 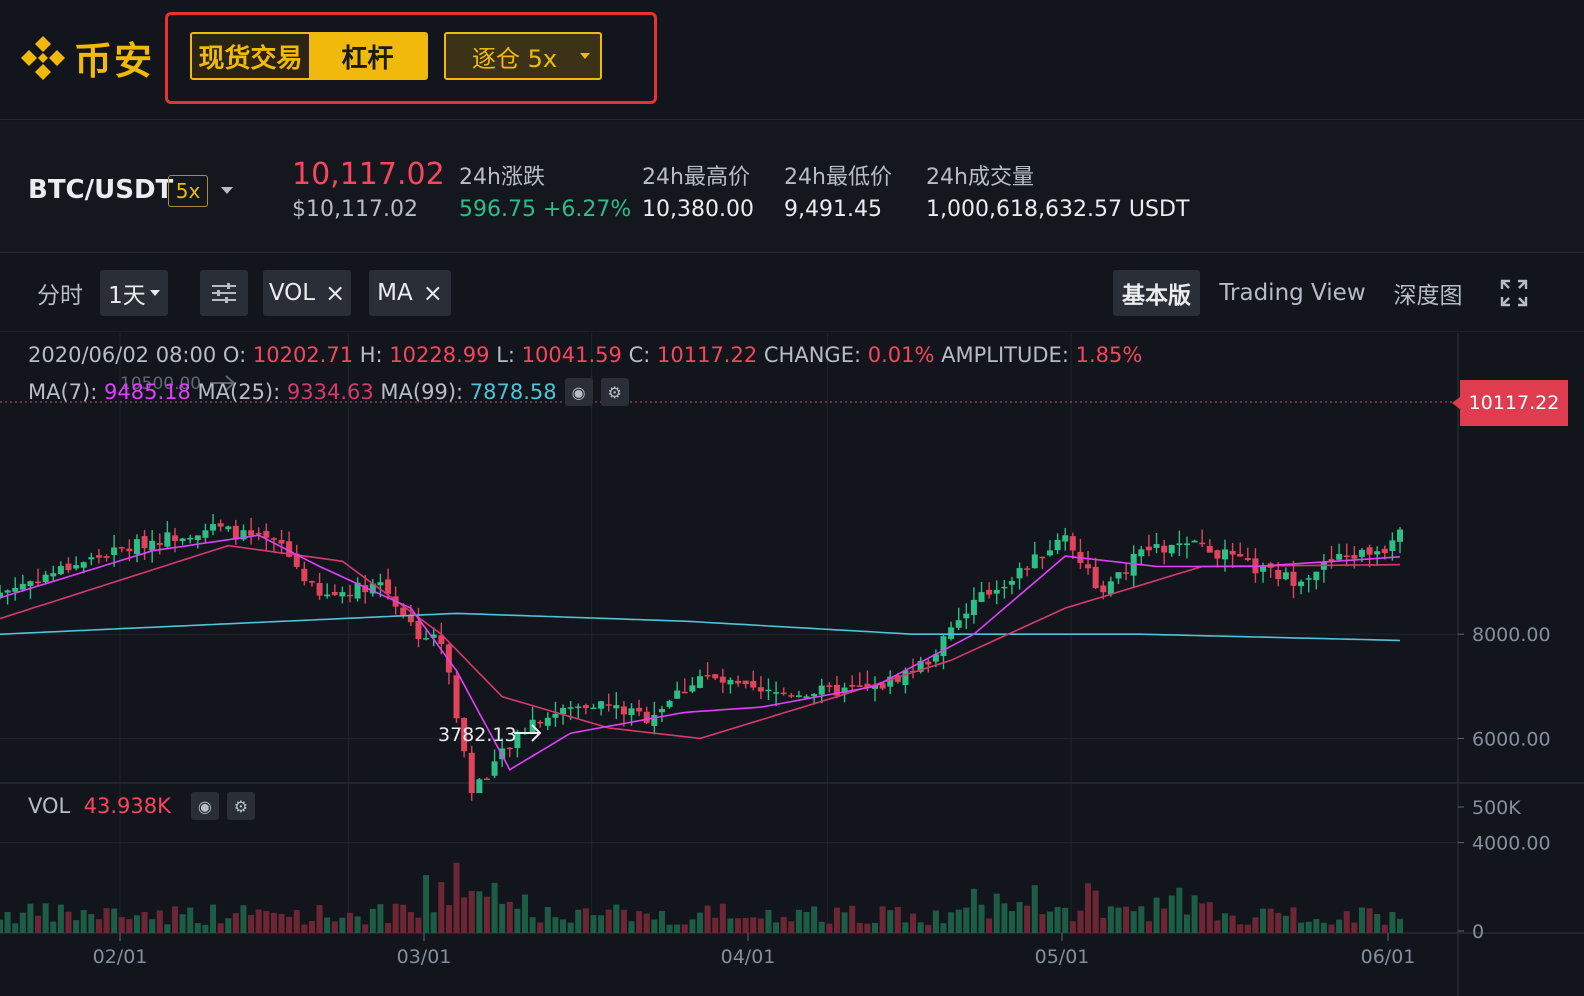 I want to click on ma-indicator-chip: MA ×, so click(x=410, y=293).